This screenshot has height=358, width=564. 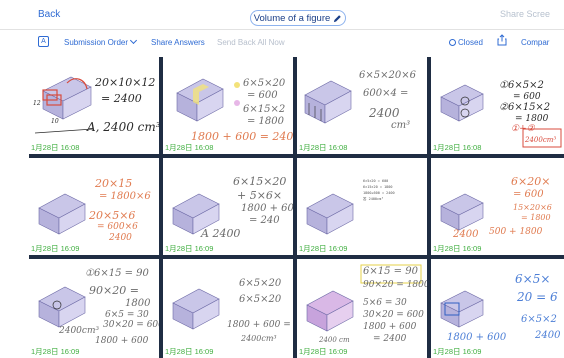 What do you see at coordinates (55, 121) in the screenshot?
I see `handwriting: 10` at bounding box center [55, 121].